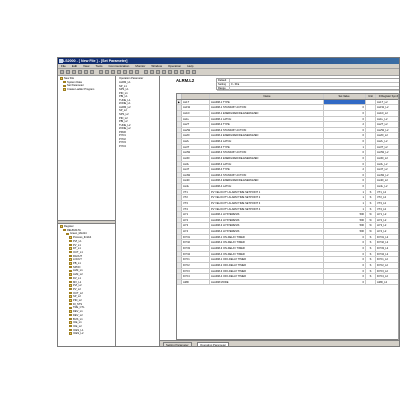  I want to click on parameter-symbol: HY1, so click(186, 215).